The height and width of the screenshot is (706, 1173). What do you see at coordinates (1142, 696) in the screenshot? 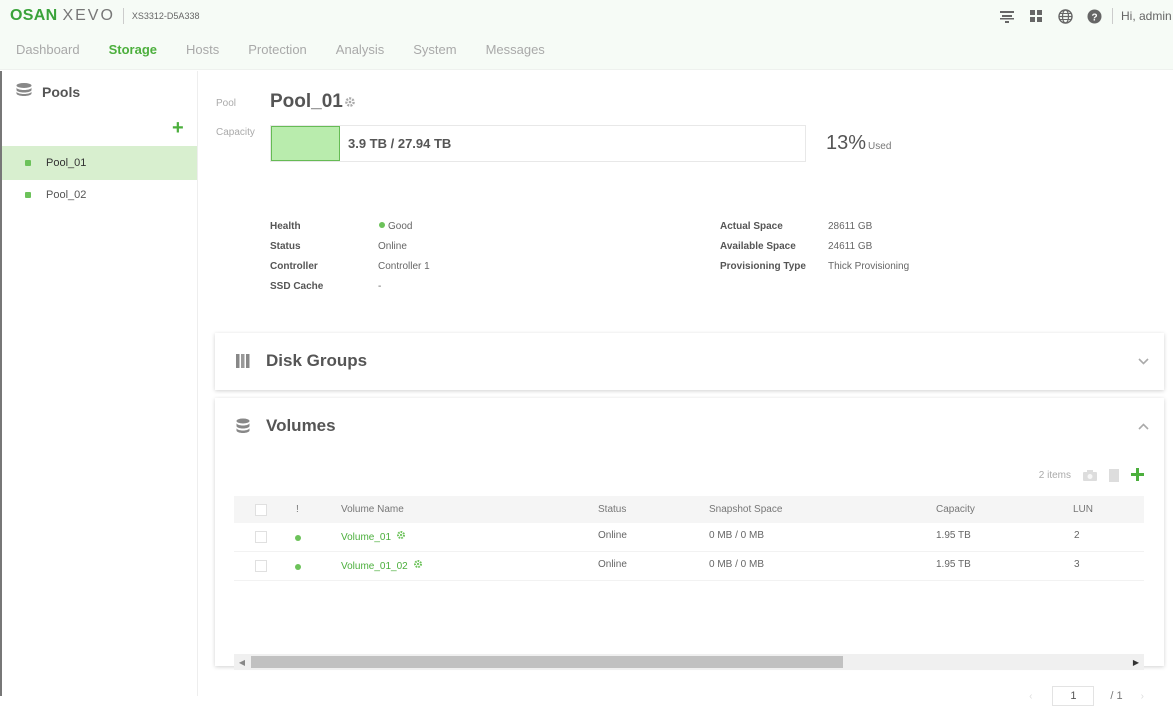
I see `next-page-icon: ›` at bounding box center [1142, 696].